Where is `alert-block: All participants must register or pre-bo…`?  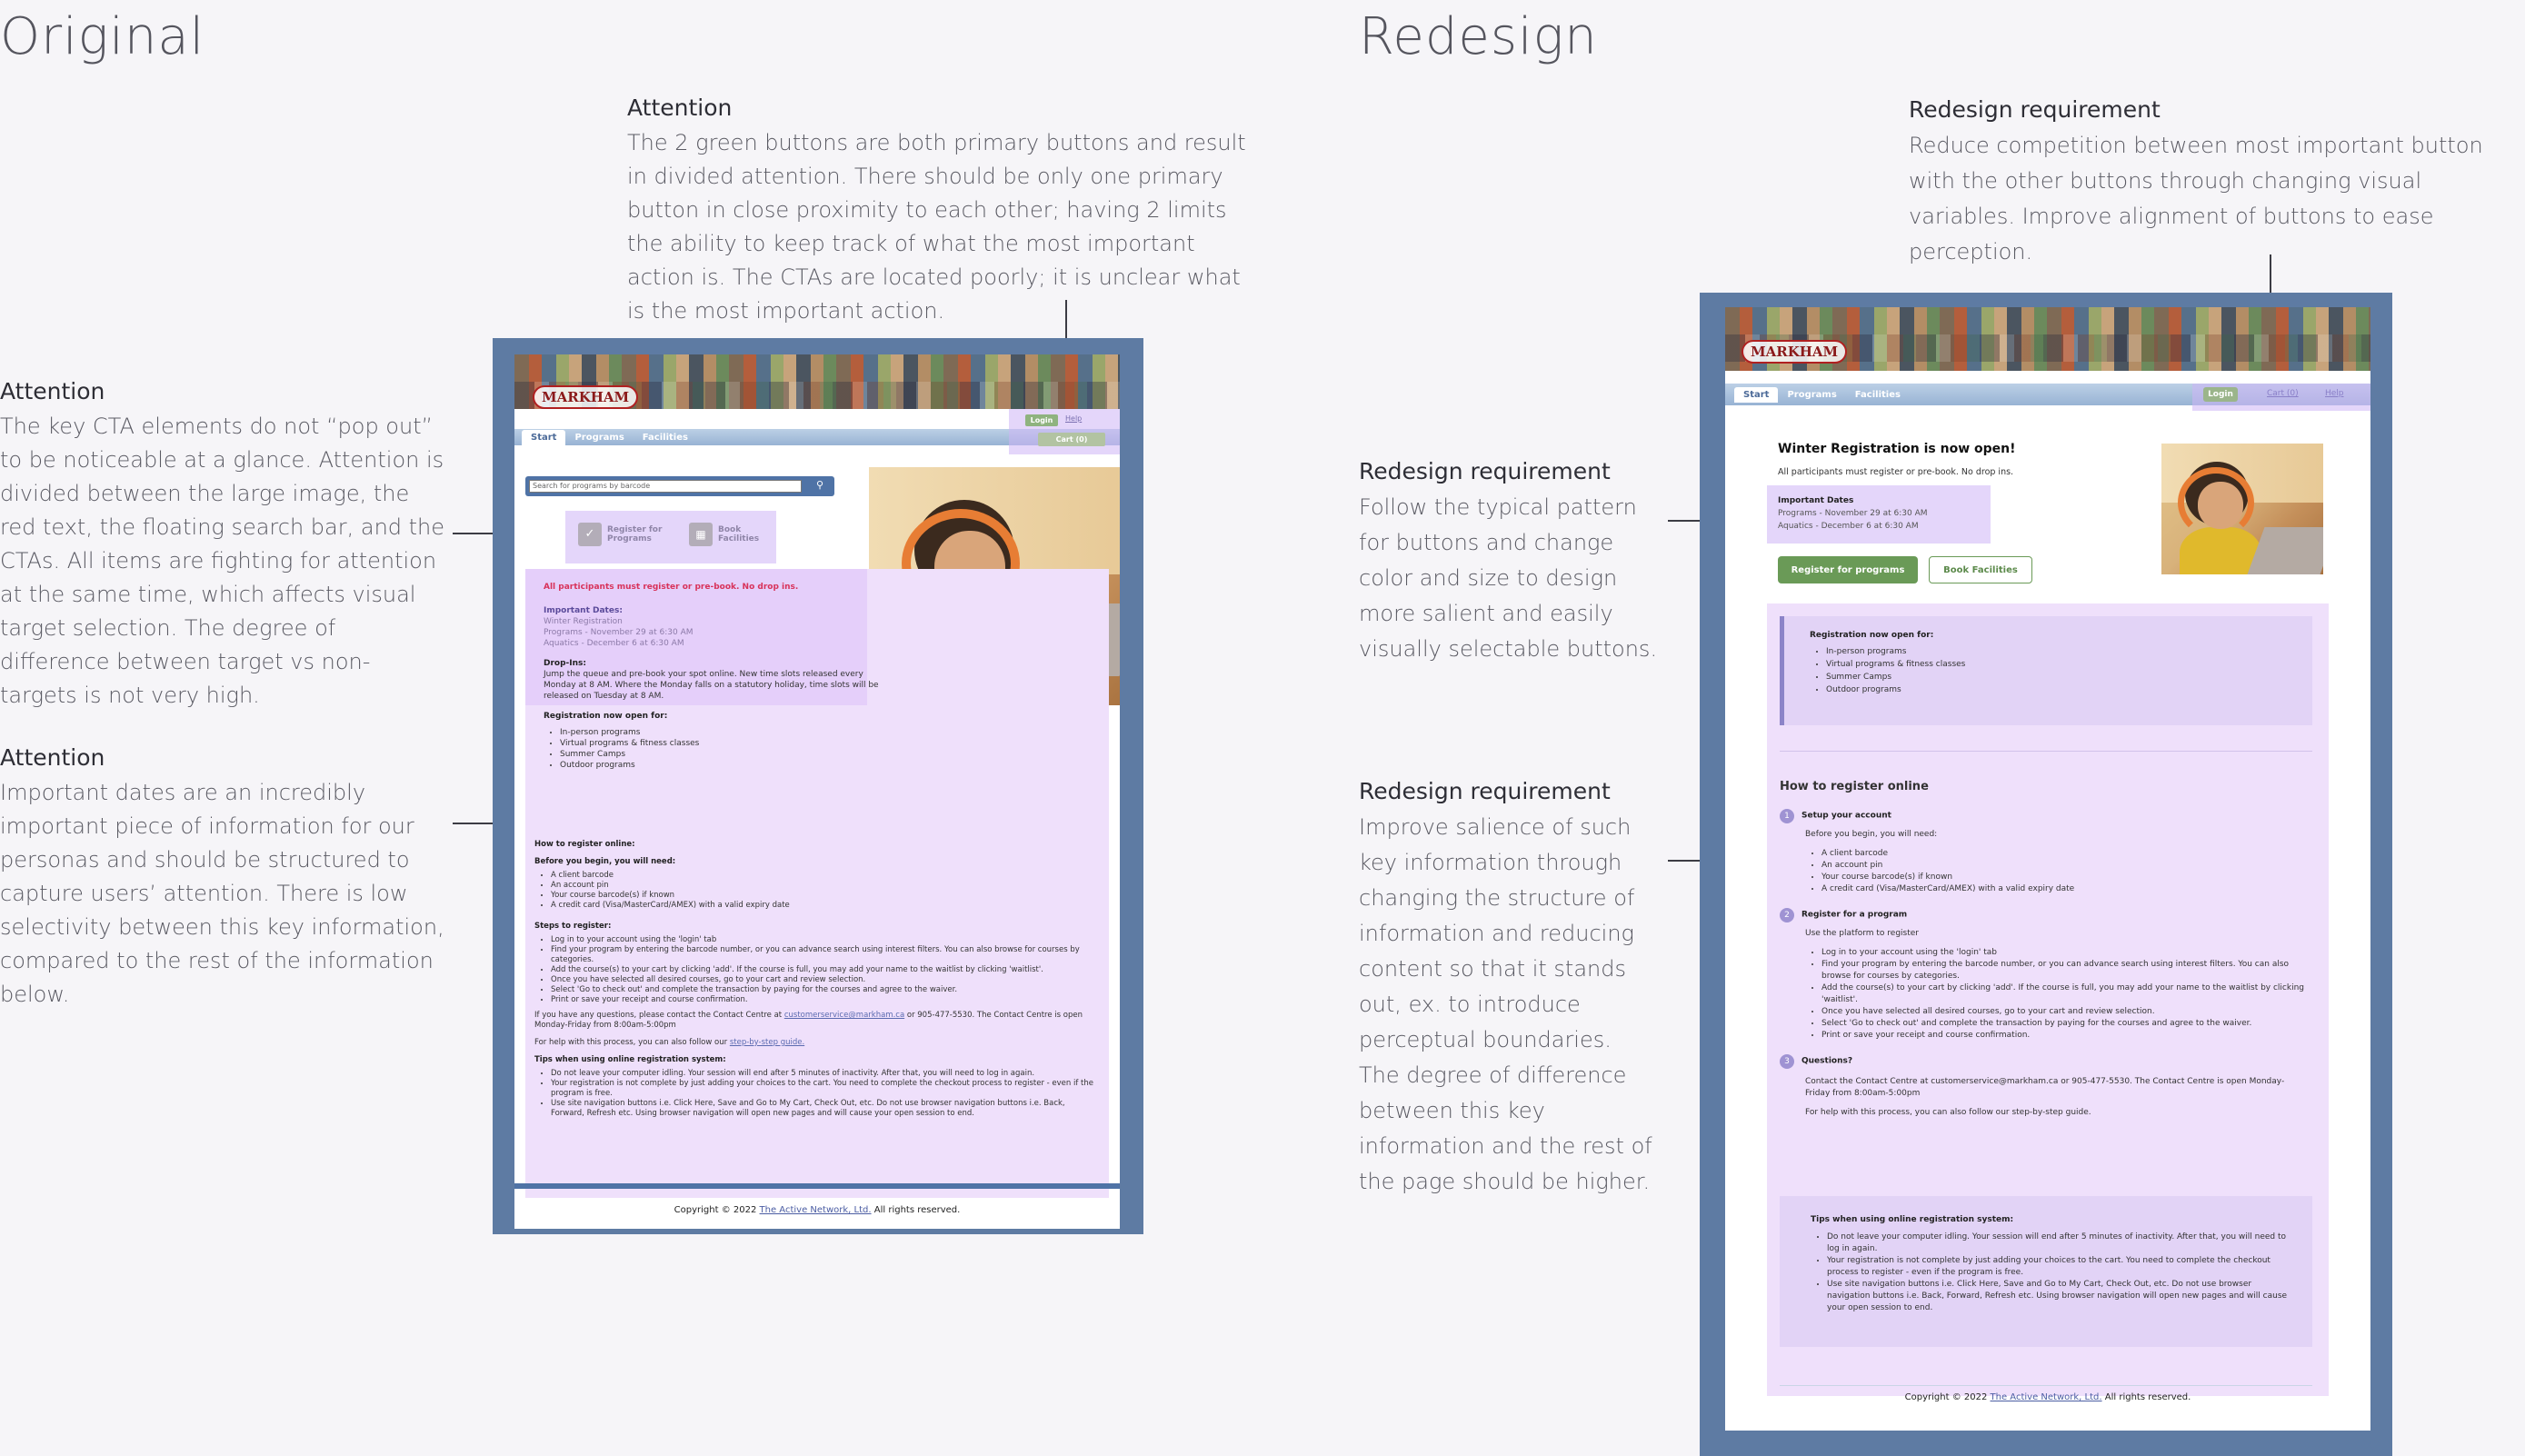 alert-block: All participants must register or pre-bo… is located at coordinates (712, 677).